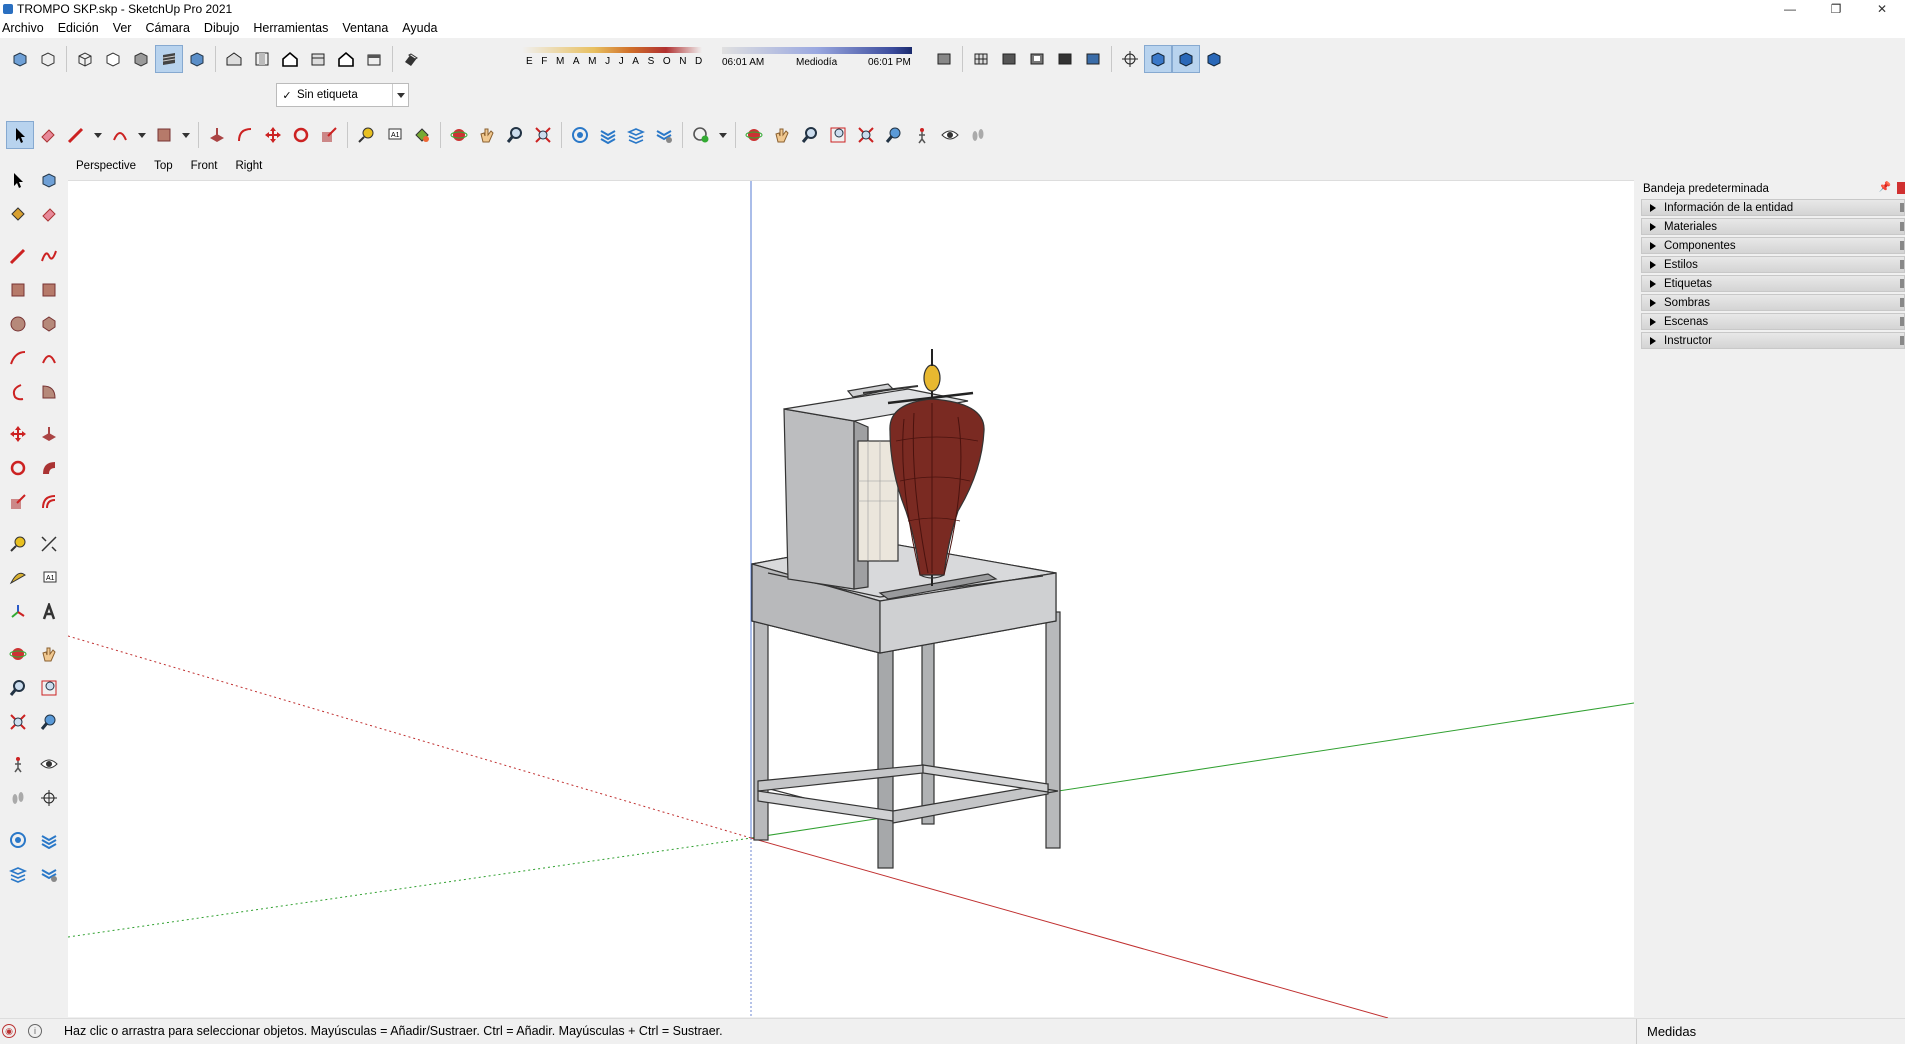 The image size is (1905, 1044). What do you see at coordinates (17, 722) in the screenshot?
I see `zoom-extents-button-left` at bounding box center [17, 722].